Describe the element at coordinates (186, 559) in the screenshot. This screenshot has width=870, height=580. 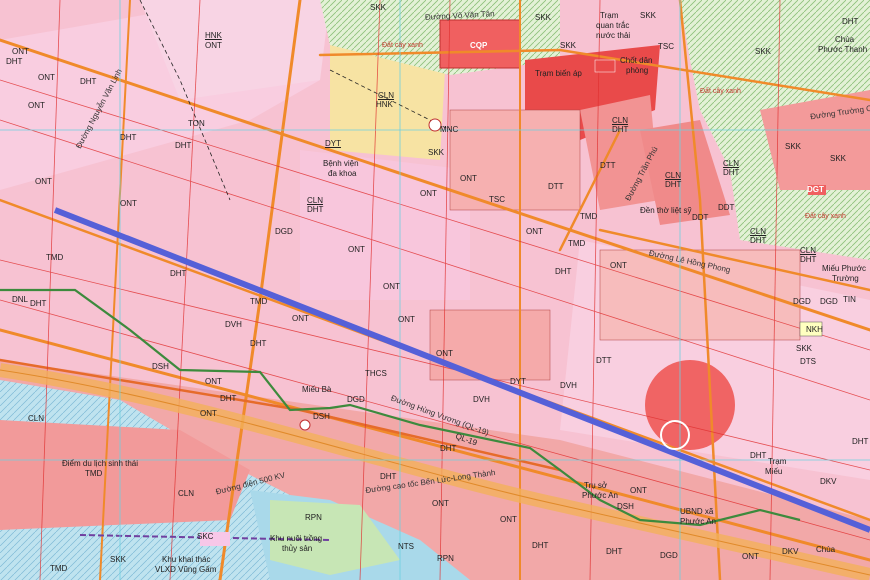
I see `label-khu-khai-thac-1: Khu khai thác` at that location.